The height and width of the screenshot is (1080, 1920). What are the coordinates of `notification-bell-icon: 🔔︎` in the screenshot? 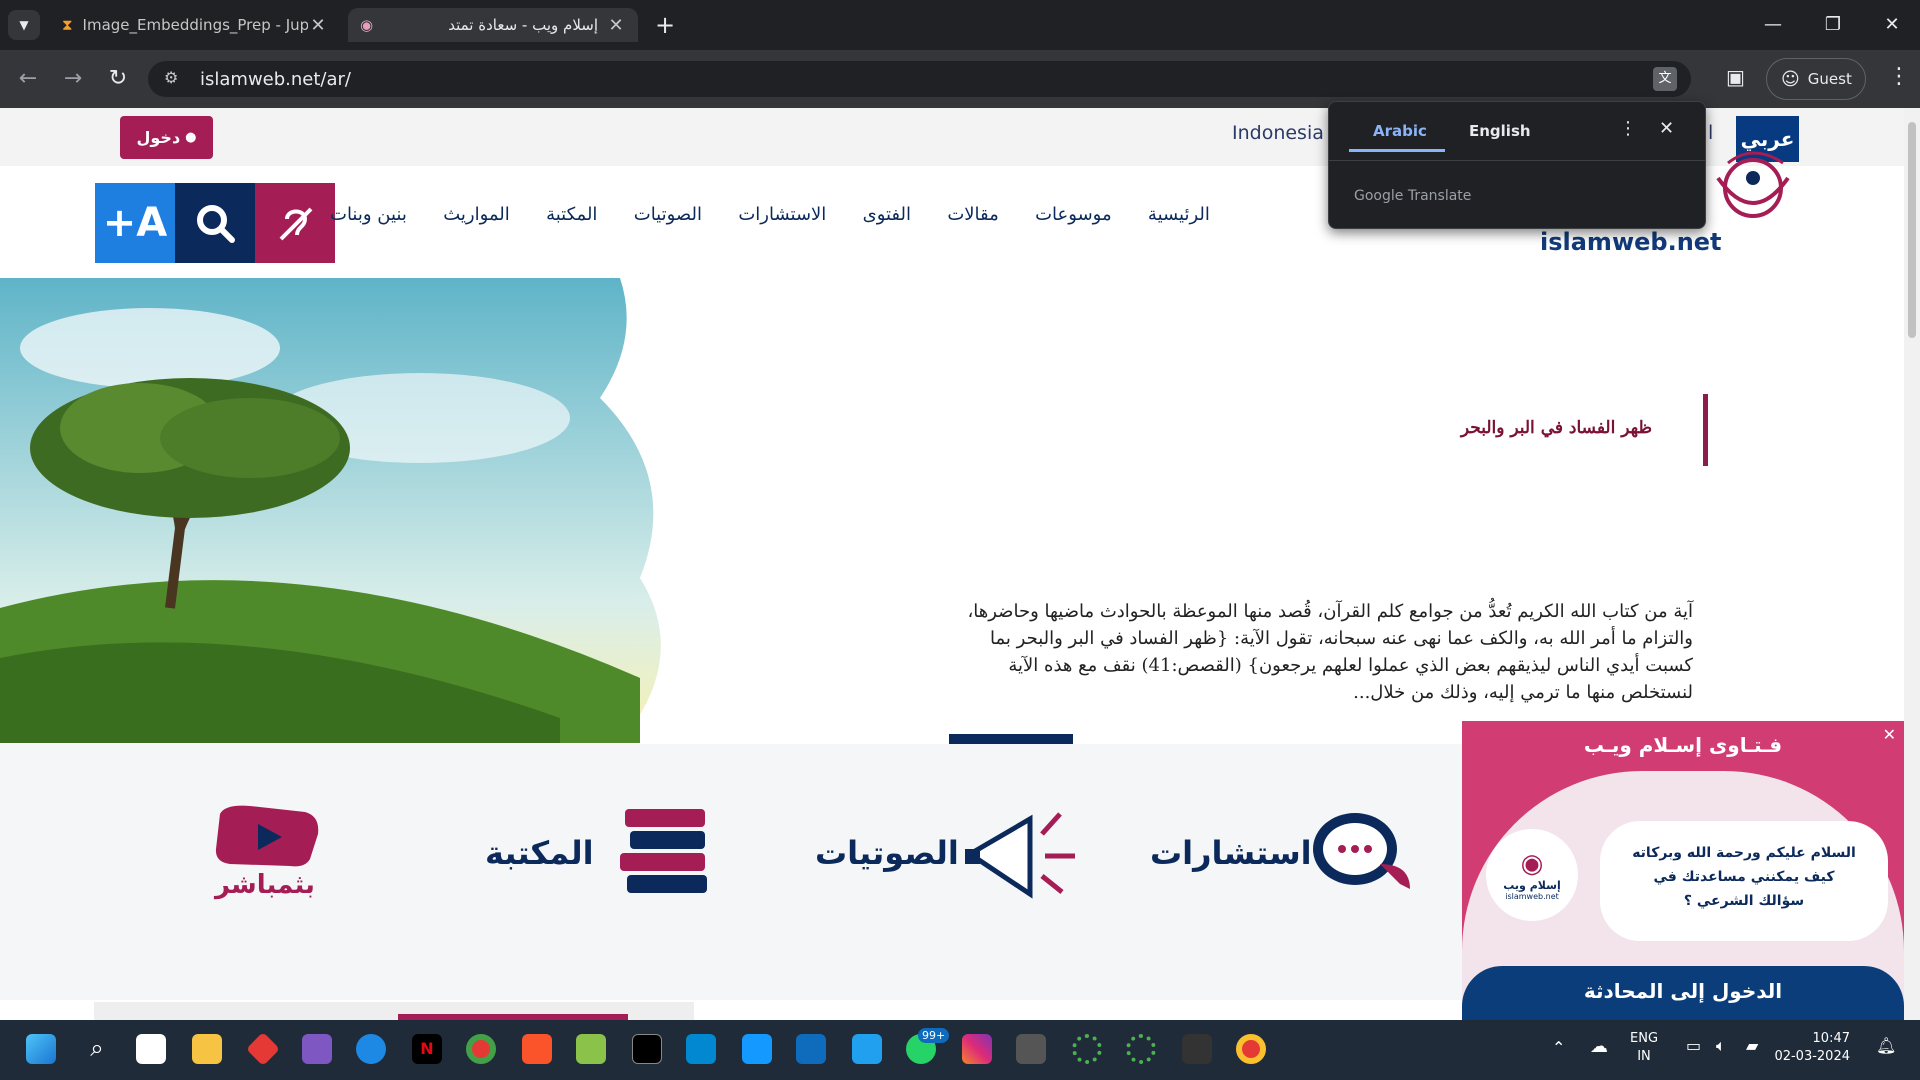 It's located at (1886, 1045).